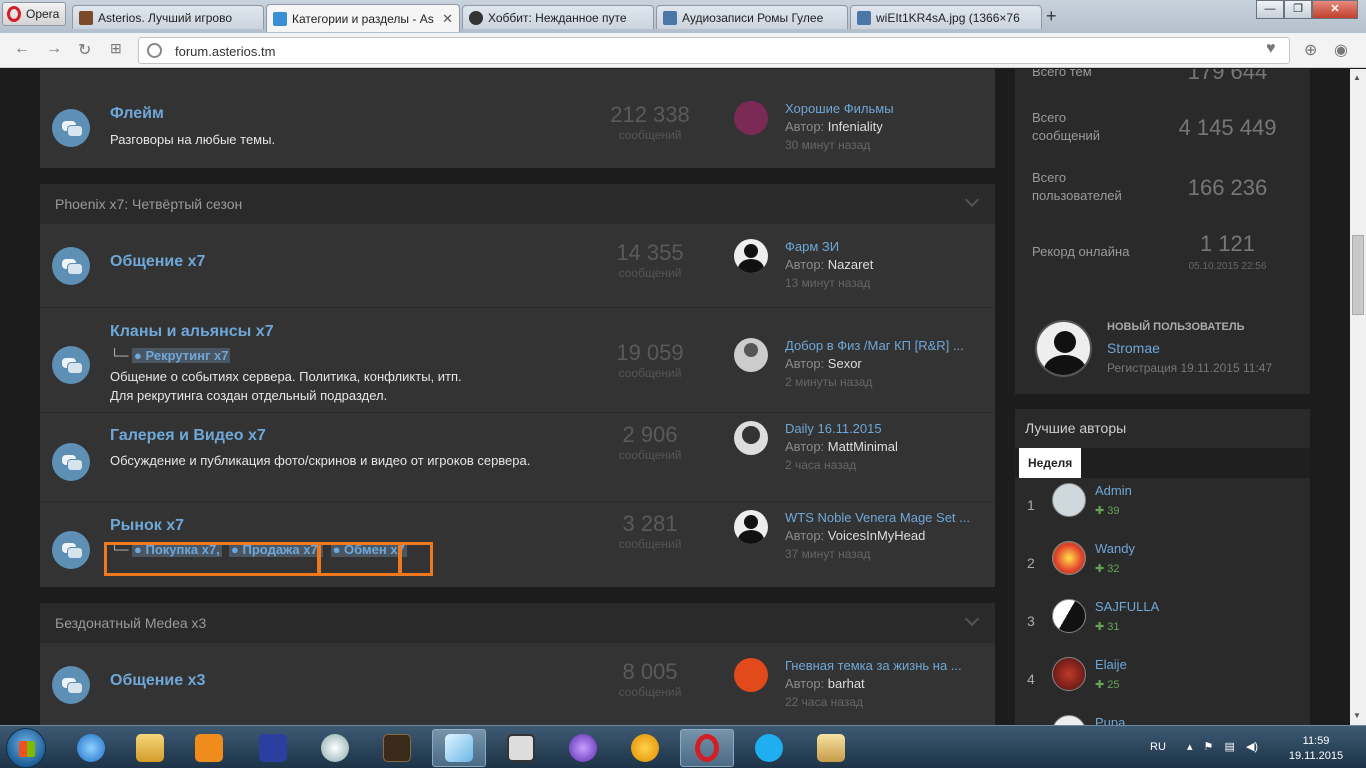 The width and height of the screenshot is (1366, 768). What do you see at coordinates (1298, 9) in the screenshot?
I see `maximize-button: ❐` at bounding box center [1298, 9].